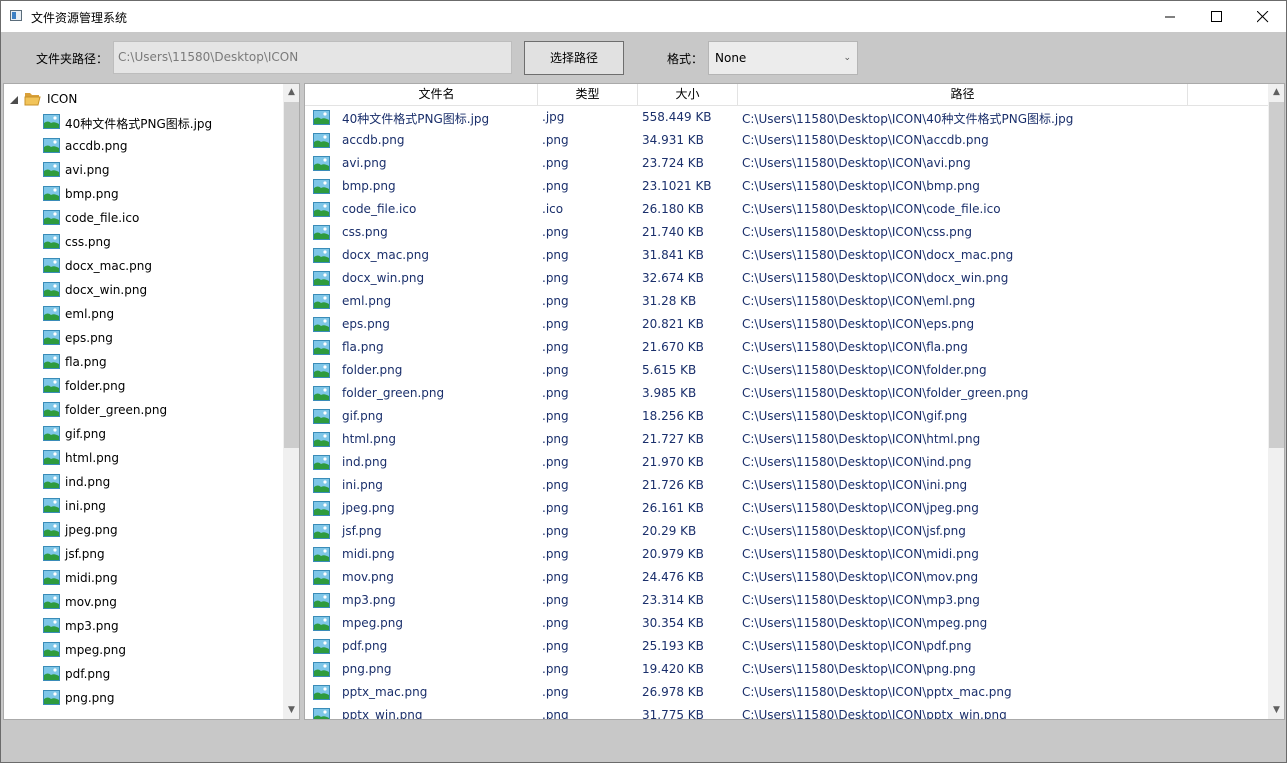 Image resolution: width=1287 pixels, height=763 pixels. I want to click on tree-scroll-thumb, so click(291, 275).